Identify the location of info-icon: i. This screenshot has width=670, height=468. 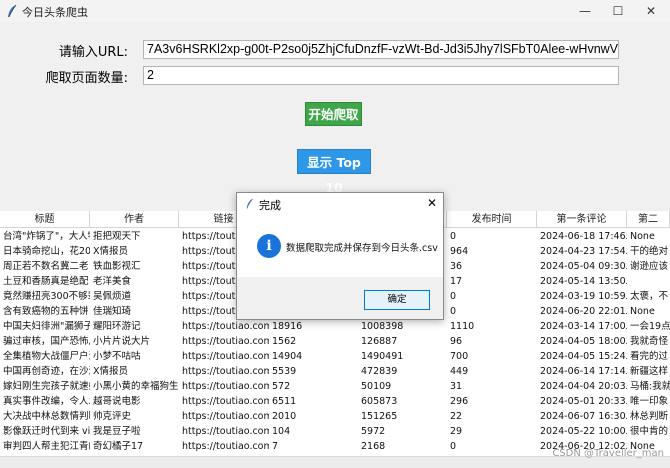
(269, 246).